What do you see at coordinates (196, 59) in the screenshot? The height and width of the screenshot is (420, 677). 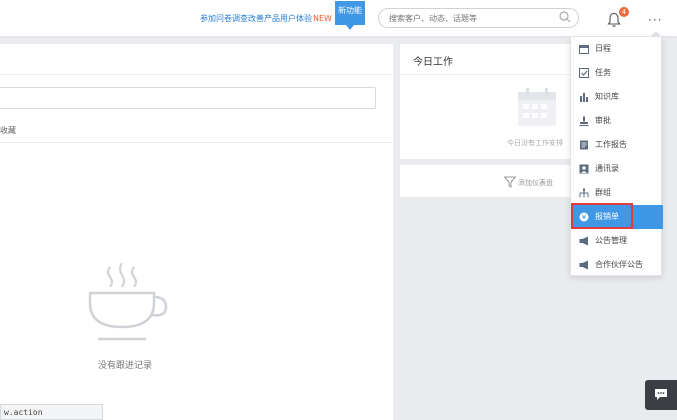 I see `panel-header` at bounding box center [196, 59].